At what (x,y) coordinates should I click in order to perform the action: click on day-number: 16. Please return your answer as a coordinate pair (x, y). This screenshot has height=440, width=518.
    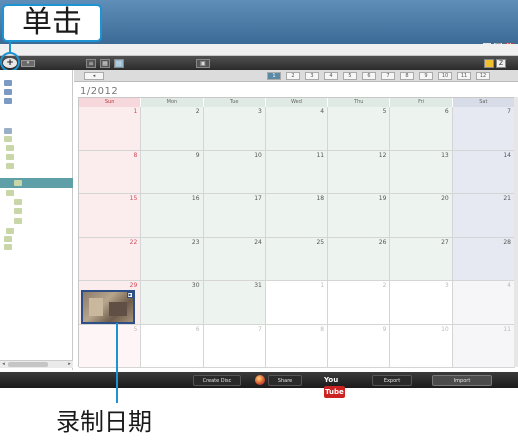
    Looking at the image, I should click on (195, 198).